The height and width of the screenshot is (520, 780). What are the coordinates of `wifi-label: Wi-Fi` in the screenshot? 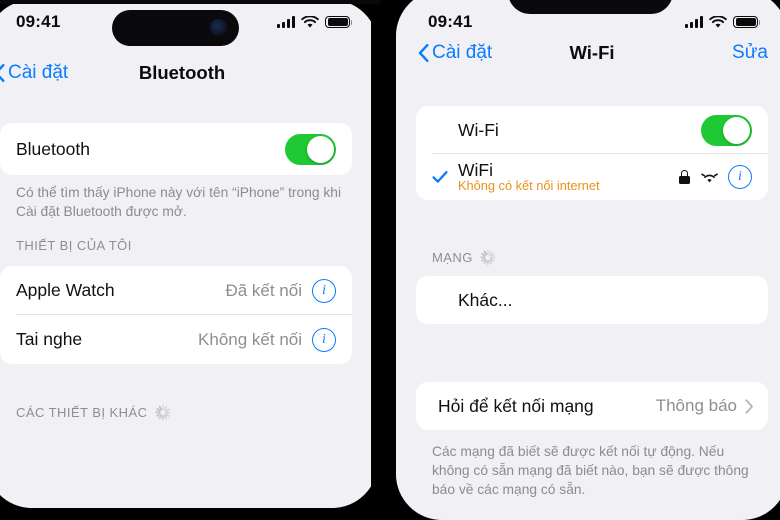 It's located at (478, 129).